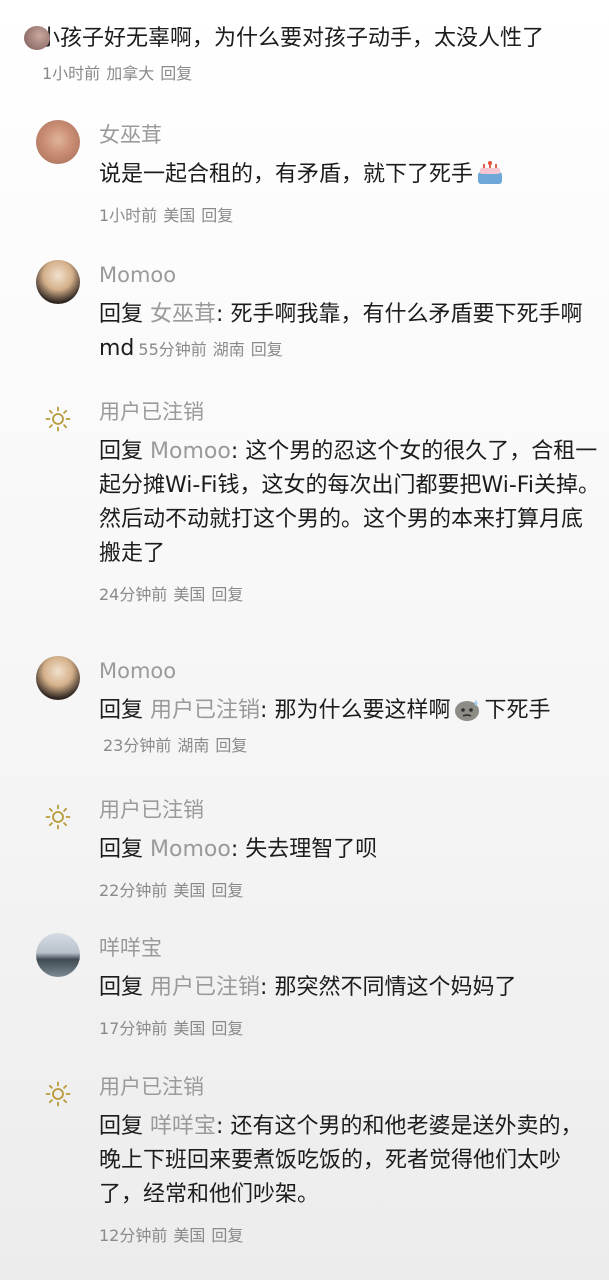 The height and width of the screenshot is (1280, 609). I want to click on reply-text: 回复 女巫茸: 死手啊我靠，有什么矛盾要下死手啊md 55分钟前 湖南 回复, so click(341, 331).